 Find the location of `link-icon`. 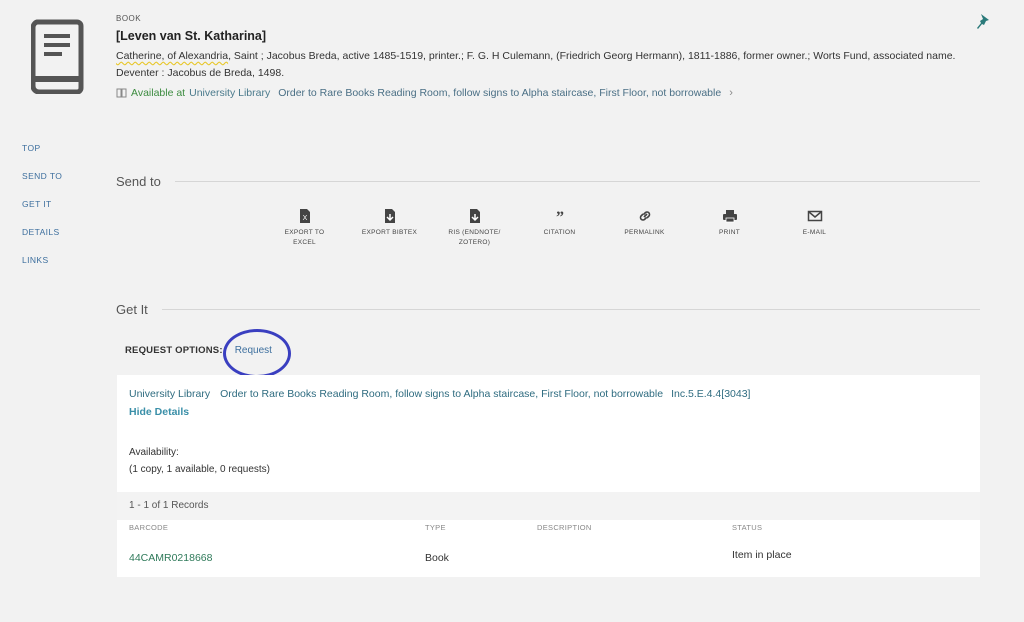

link-icon is located at coordinates (644, 216).